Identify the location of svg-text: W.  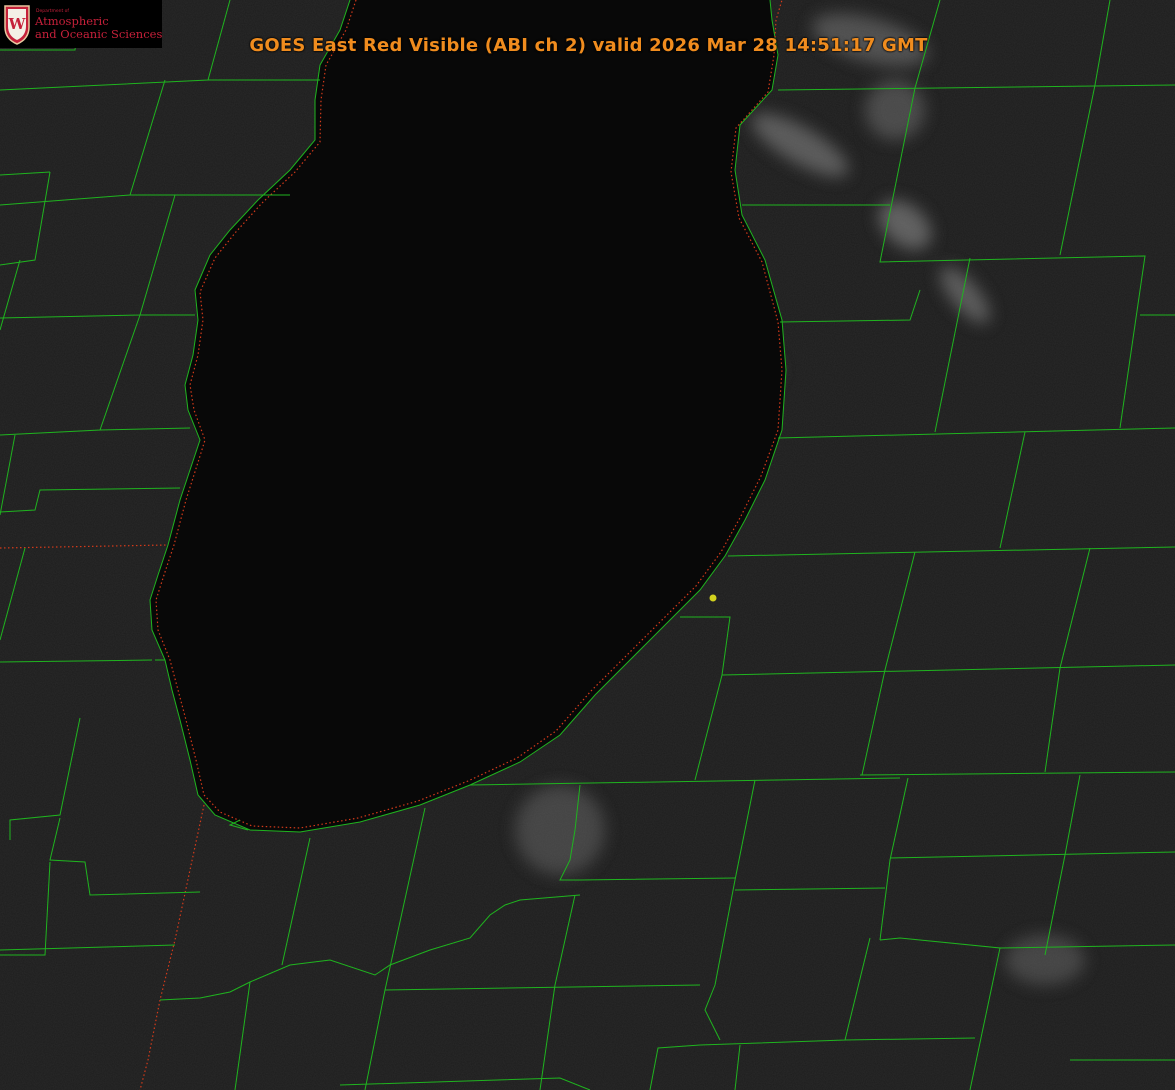
(17, 24).